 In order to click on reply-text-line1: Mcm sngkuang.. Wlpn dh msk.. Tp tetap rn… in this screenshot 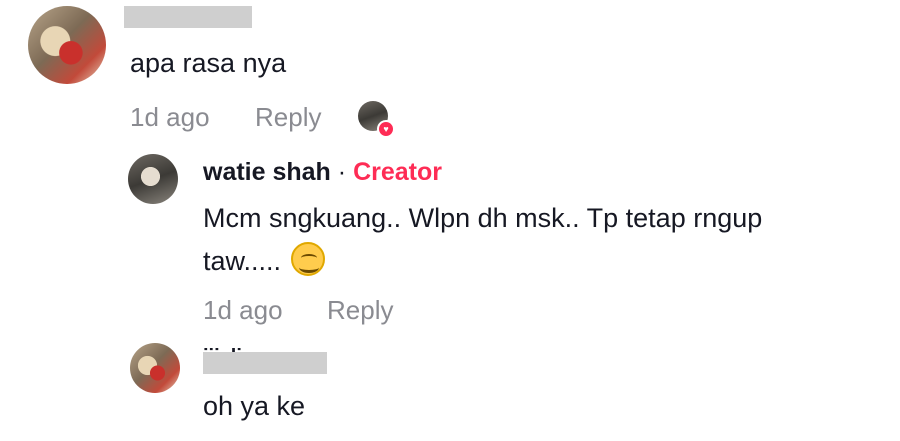, I will do `click(483, 218)`.